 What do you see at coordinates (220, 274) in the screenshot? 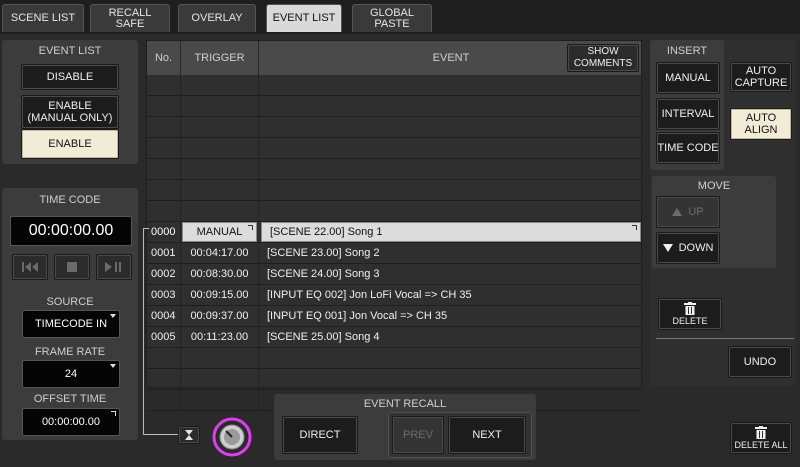
I see `row-trigger: 00:08:30.00` at bounding box center [220, 274].